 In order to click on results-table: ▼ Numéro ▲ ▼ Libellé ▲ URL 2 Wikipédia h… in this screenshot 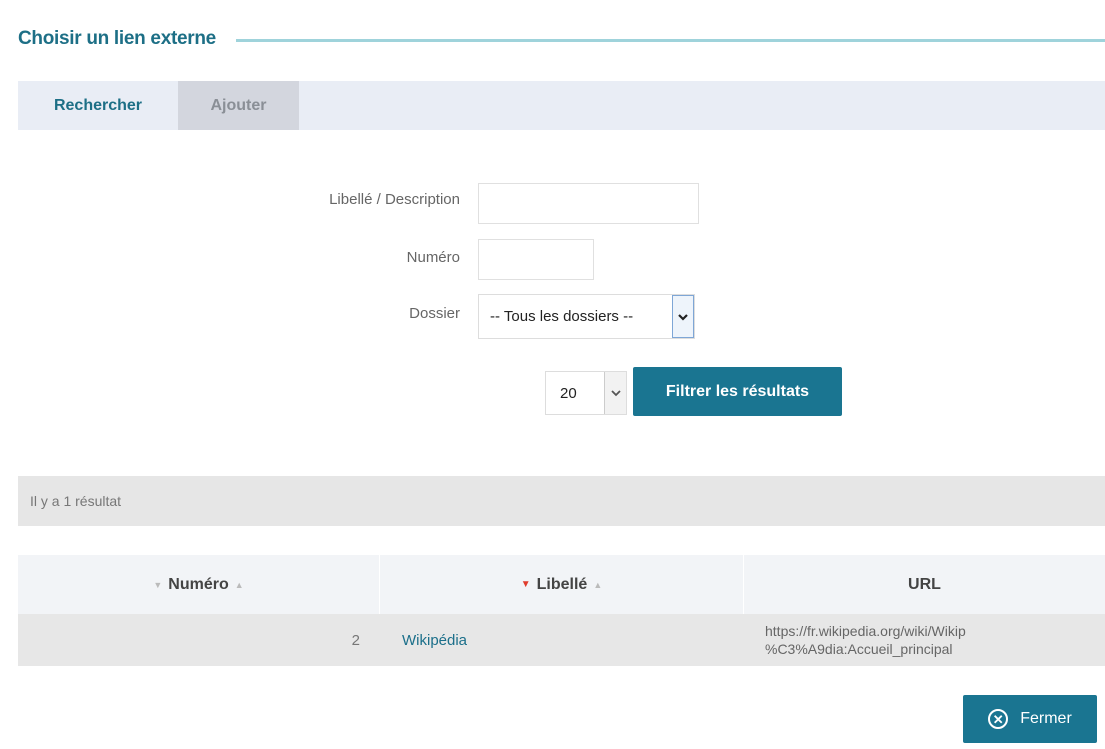, I will do `click(561, 610)`.